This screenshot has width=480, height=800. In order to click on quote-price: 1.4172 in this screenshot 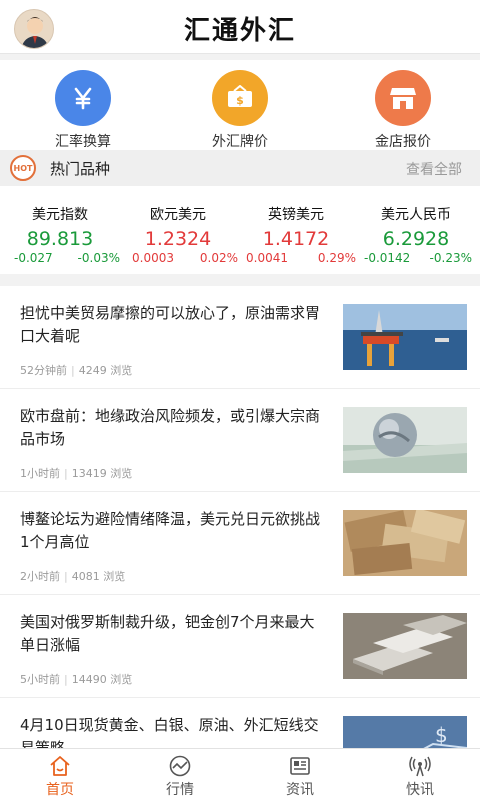, I will do `click(296, 239)`.